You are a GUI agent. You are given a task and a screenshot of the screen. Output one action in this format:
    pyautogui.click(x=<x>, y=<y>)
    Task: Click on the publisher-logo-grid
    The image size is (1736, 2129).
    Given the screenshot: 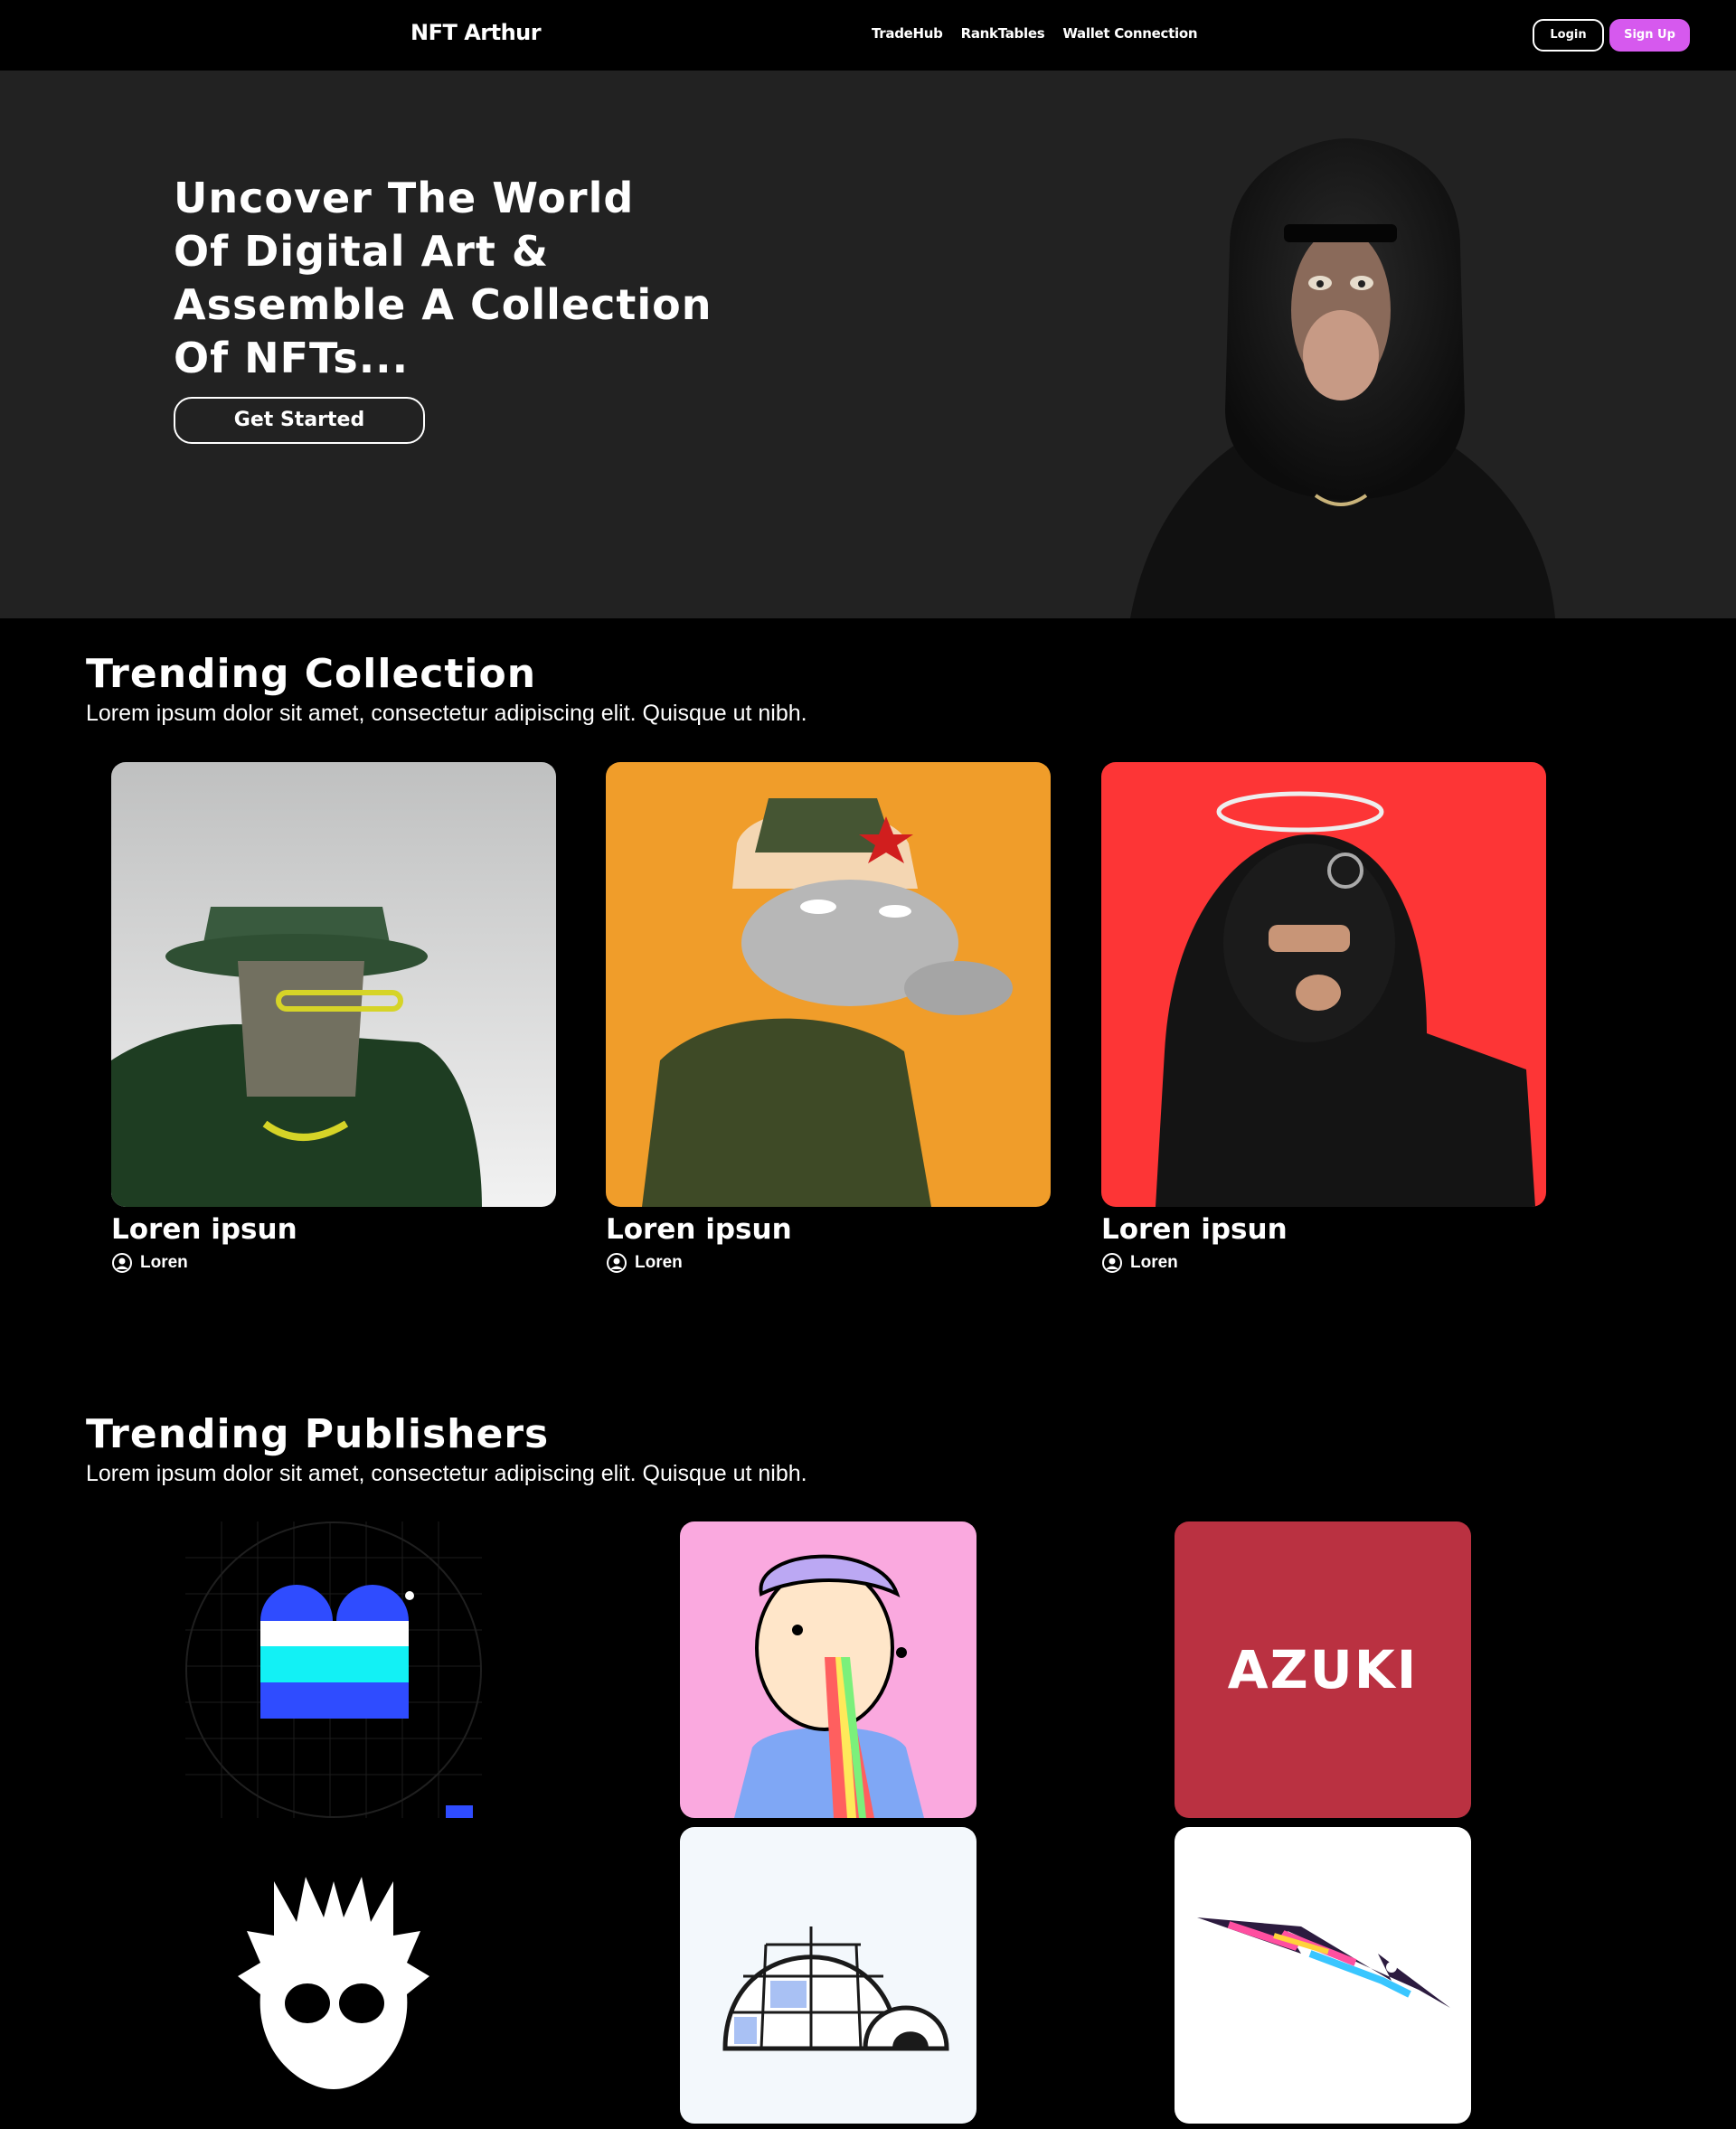 What is the action you would take?
    pyautogui.click(x=334, y=1669)
    